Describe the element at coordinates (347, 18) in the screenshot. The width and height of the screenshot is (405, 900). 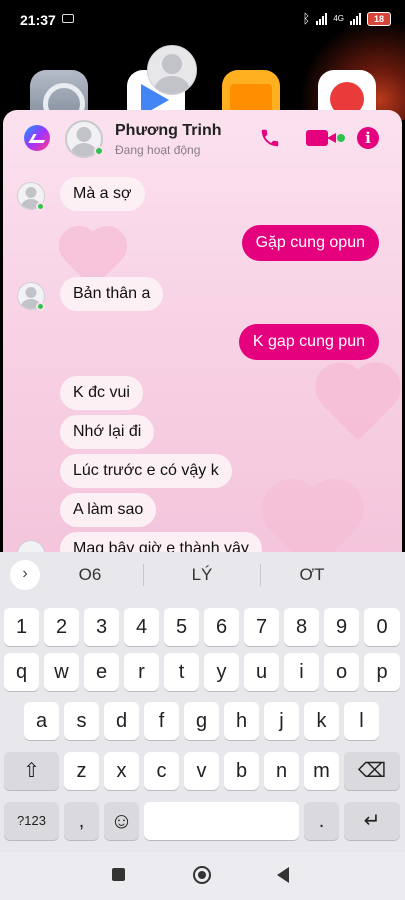
I see `status-icons: ᛒ 4G 18` at that location.